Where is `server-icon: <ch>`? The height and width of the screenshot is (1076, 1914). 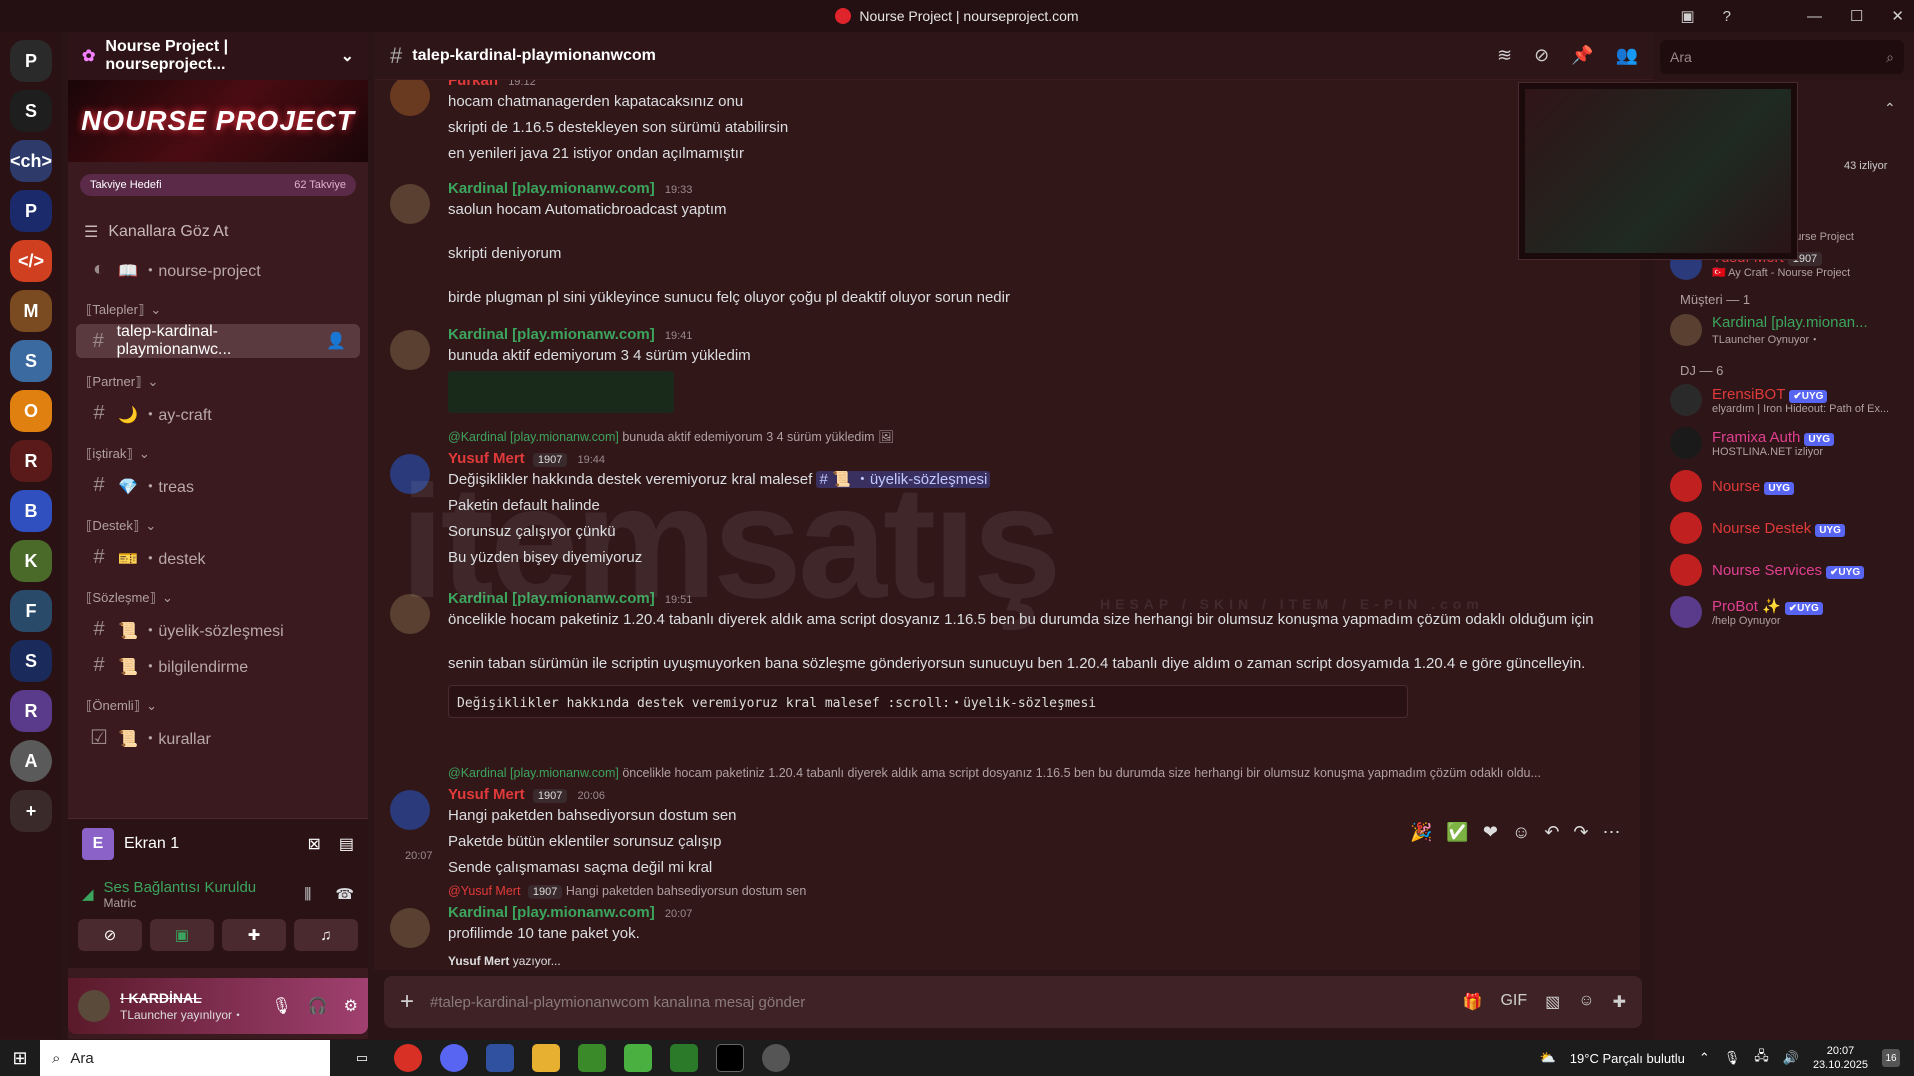
server-icon: <ch> is located at coordinates (31, 161).